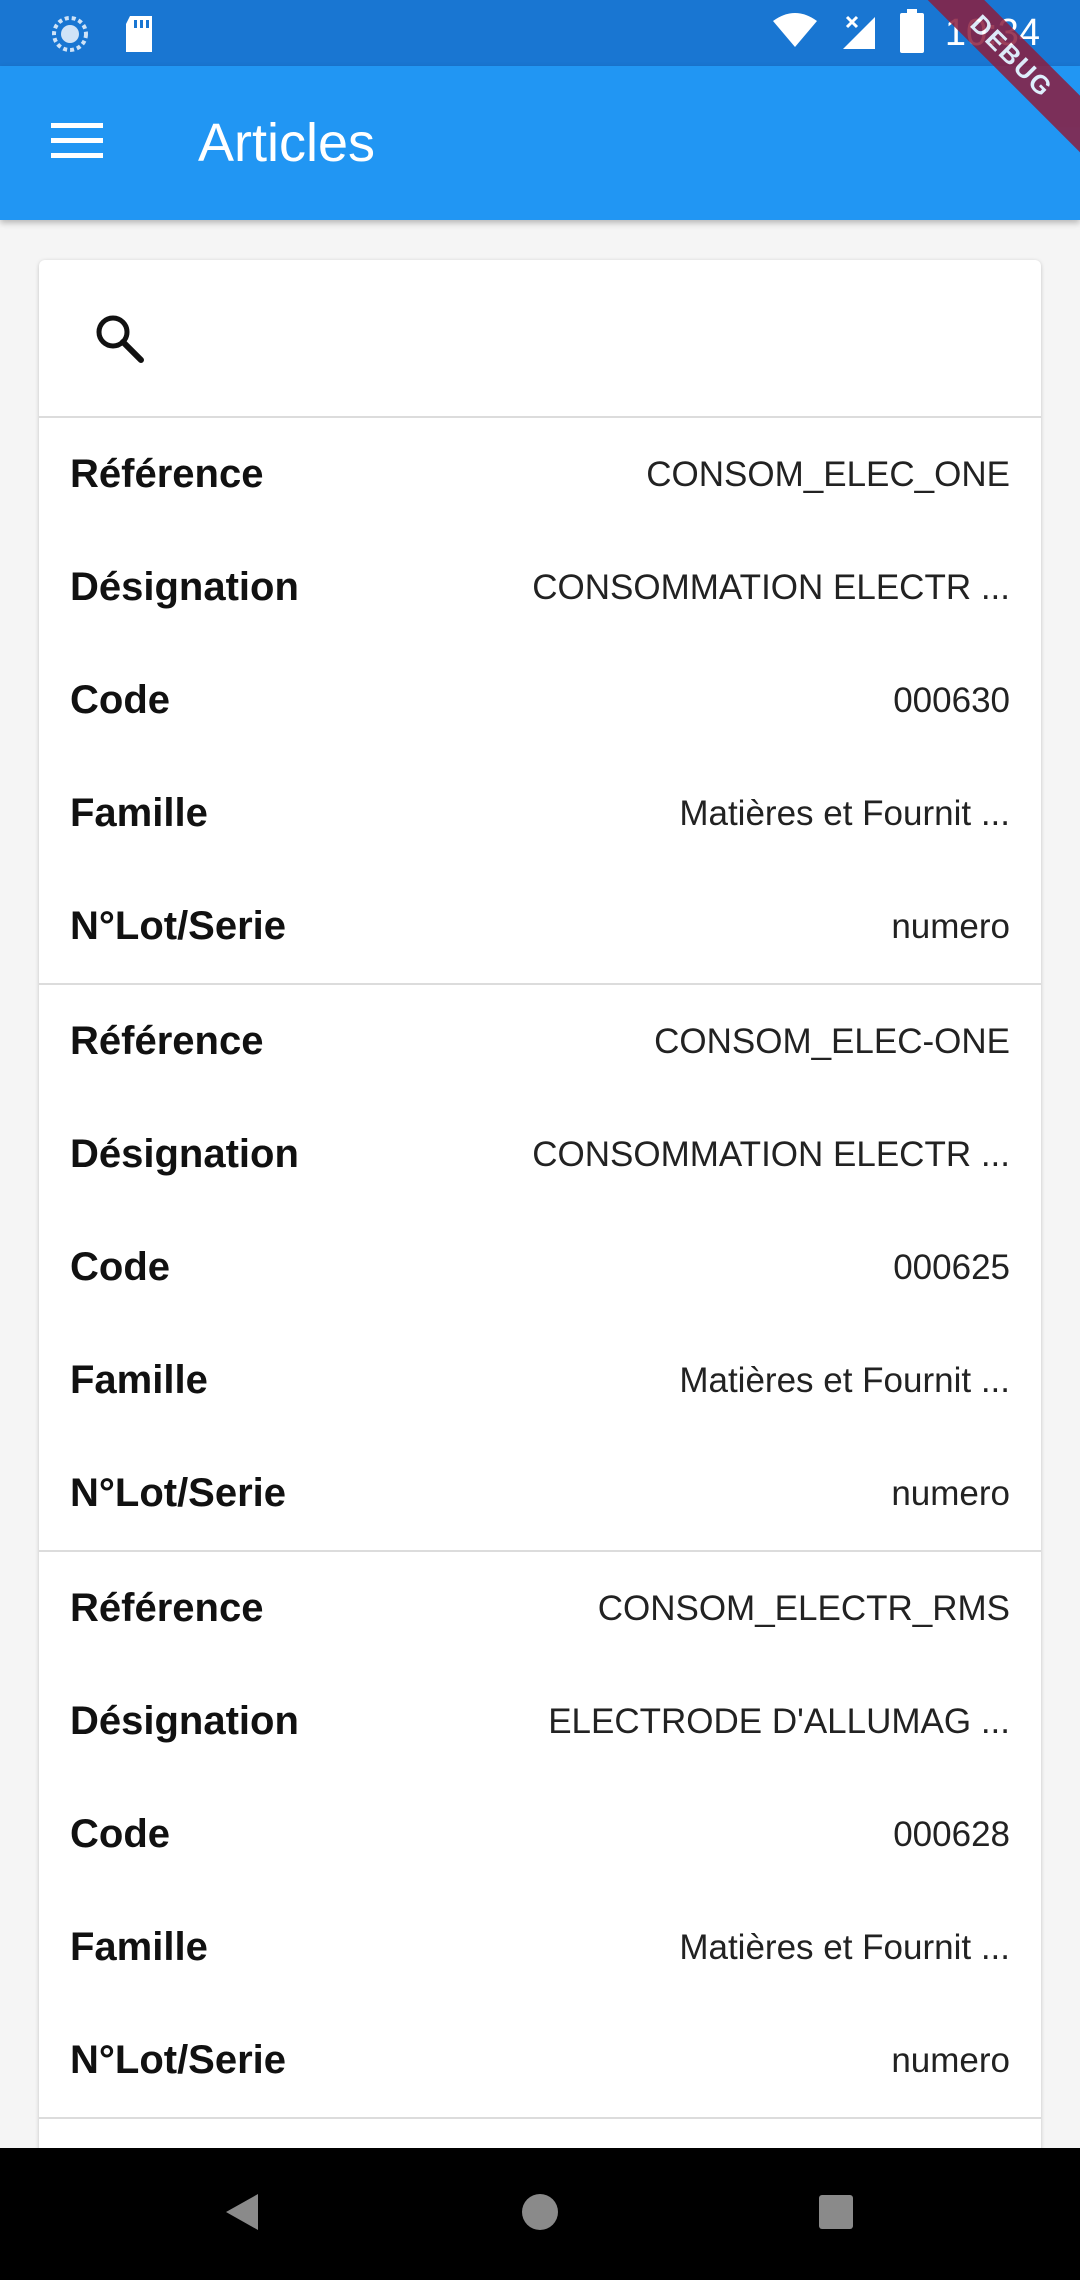 This screenshot has height=2280, width=1080. I want to click on code-row: Code 000625, so click(540, 1267).